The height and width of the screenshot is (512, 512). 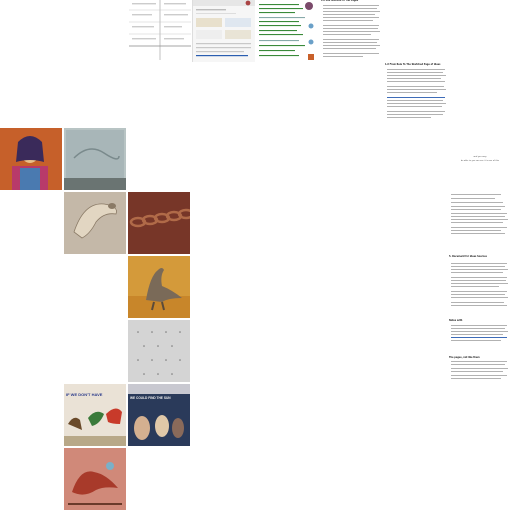 I want to click on clay-sculpture-tile, so click(x=95, y=223).